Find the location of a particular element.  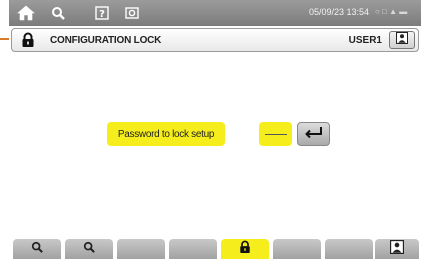

enter-button is located at coordinates (313, 134).